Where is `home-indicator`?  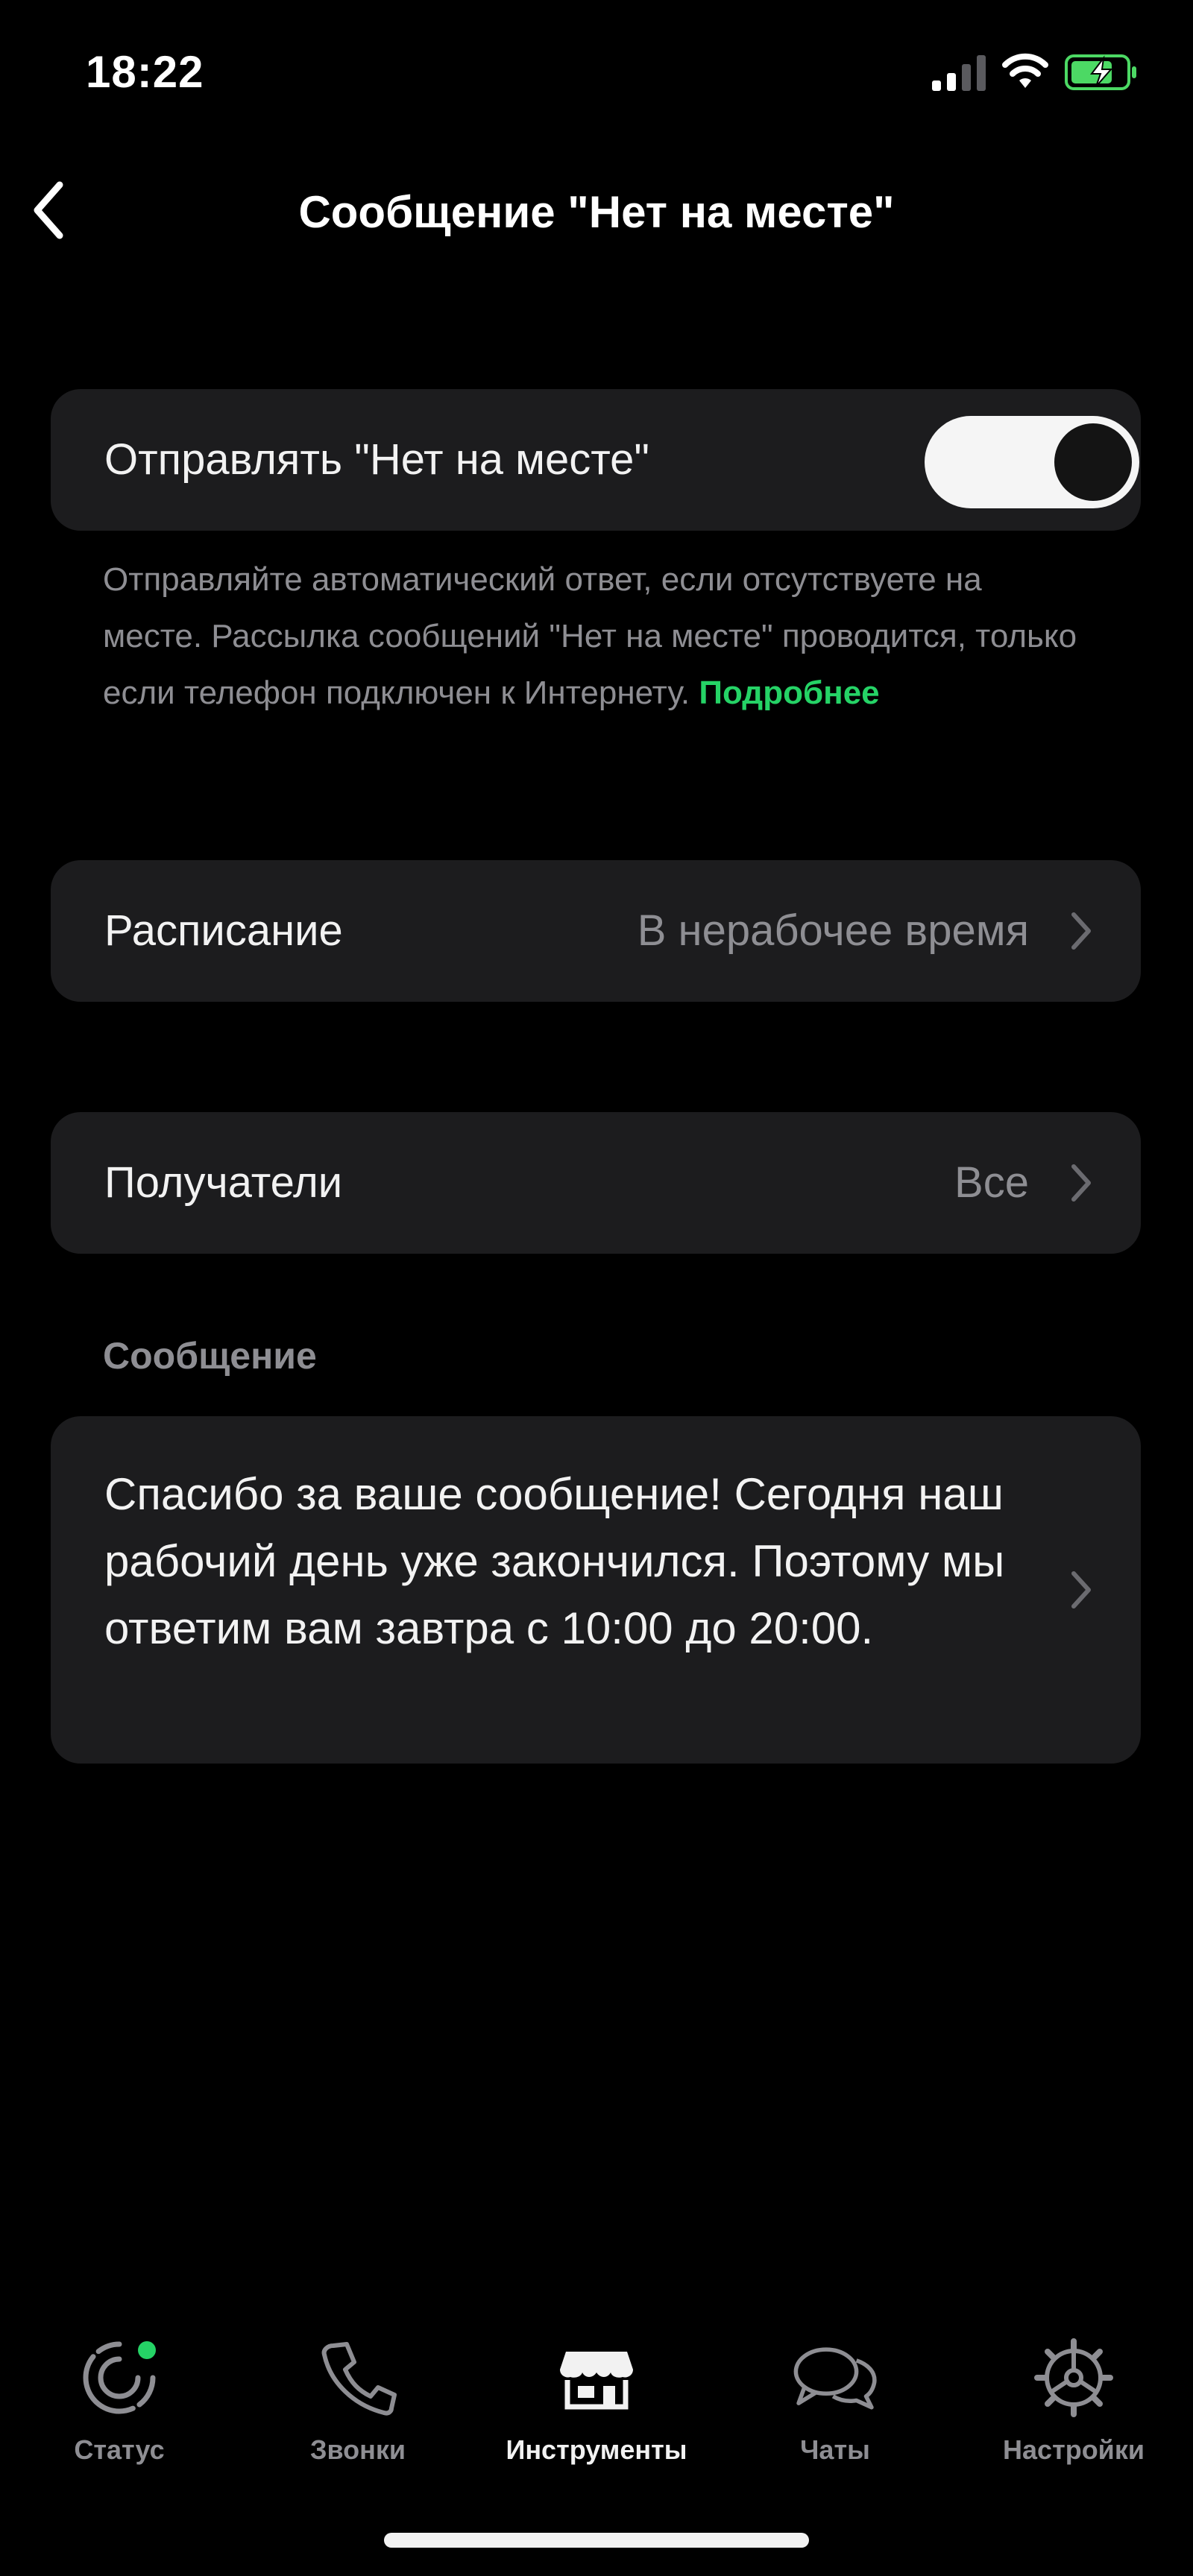 home-indicator is located at coordinates (596, 2540).